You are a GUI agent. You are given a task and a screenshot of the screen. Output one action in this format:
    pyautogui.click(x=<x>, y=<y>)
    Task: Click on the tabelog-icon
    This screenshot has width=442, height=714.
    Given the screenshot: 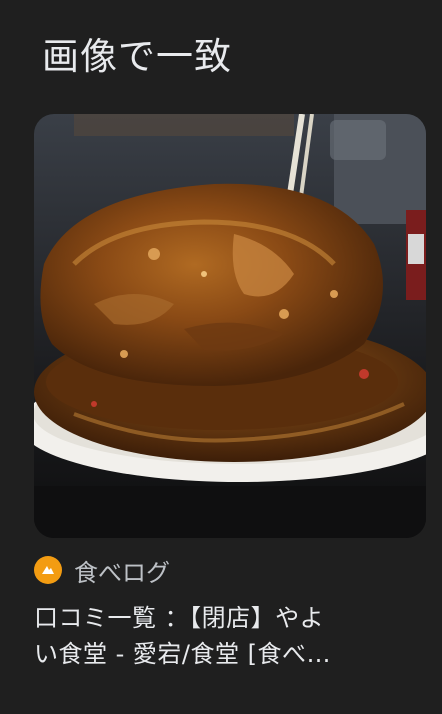 What is the action you would take?
    pyautogui.click(x=48, y=570)
    